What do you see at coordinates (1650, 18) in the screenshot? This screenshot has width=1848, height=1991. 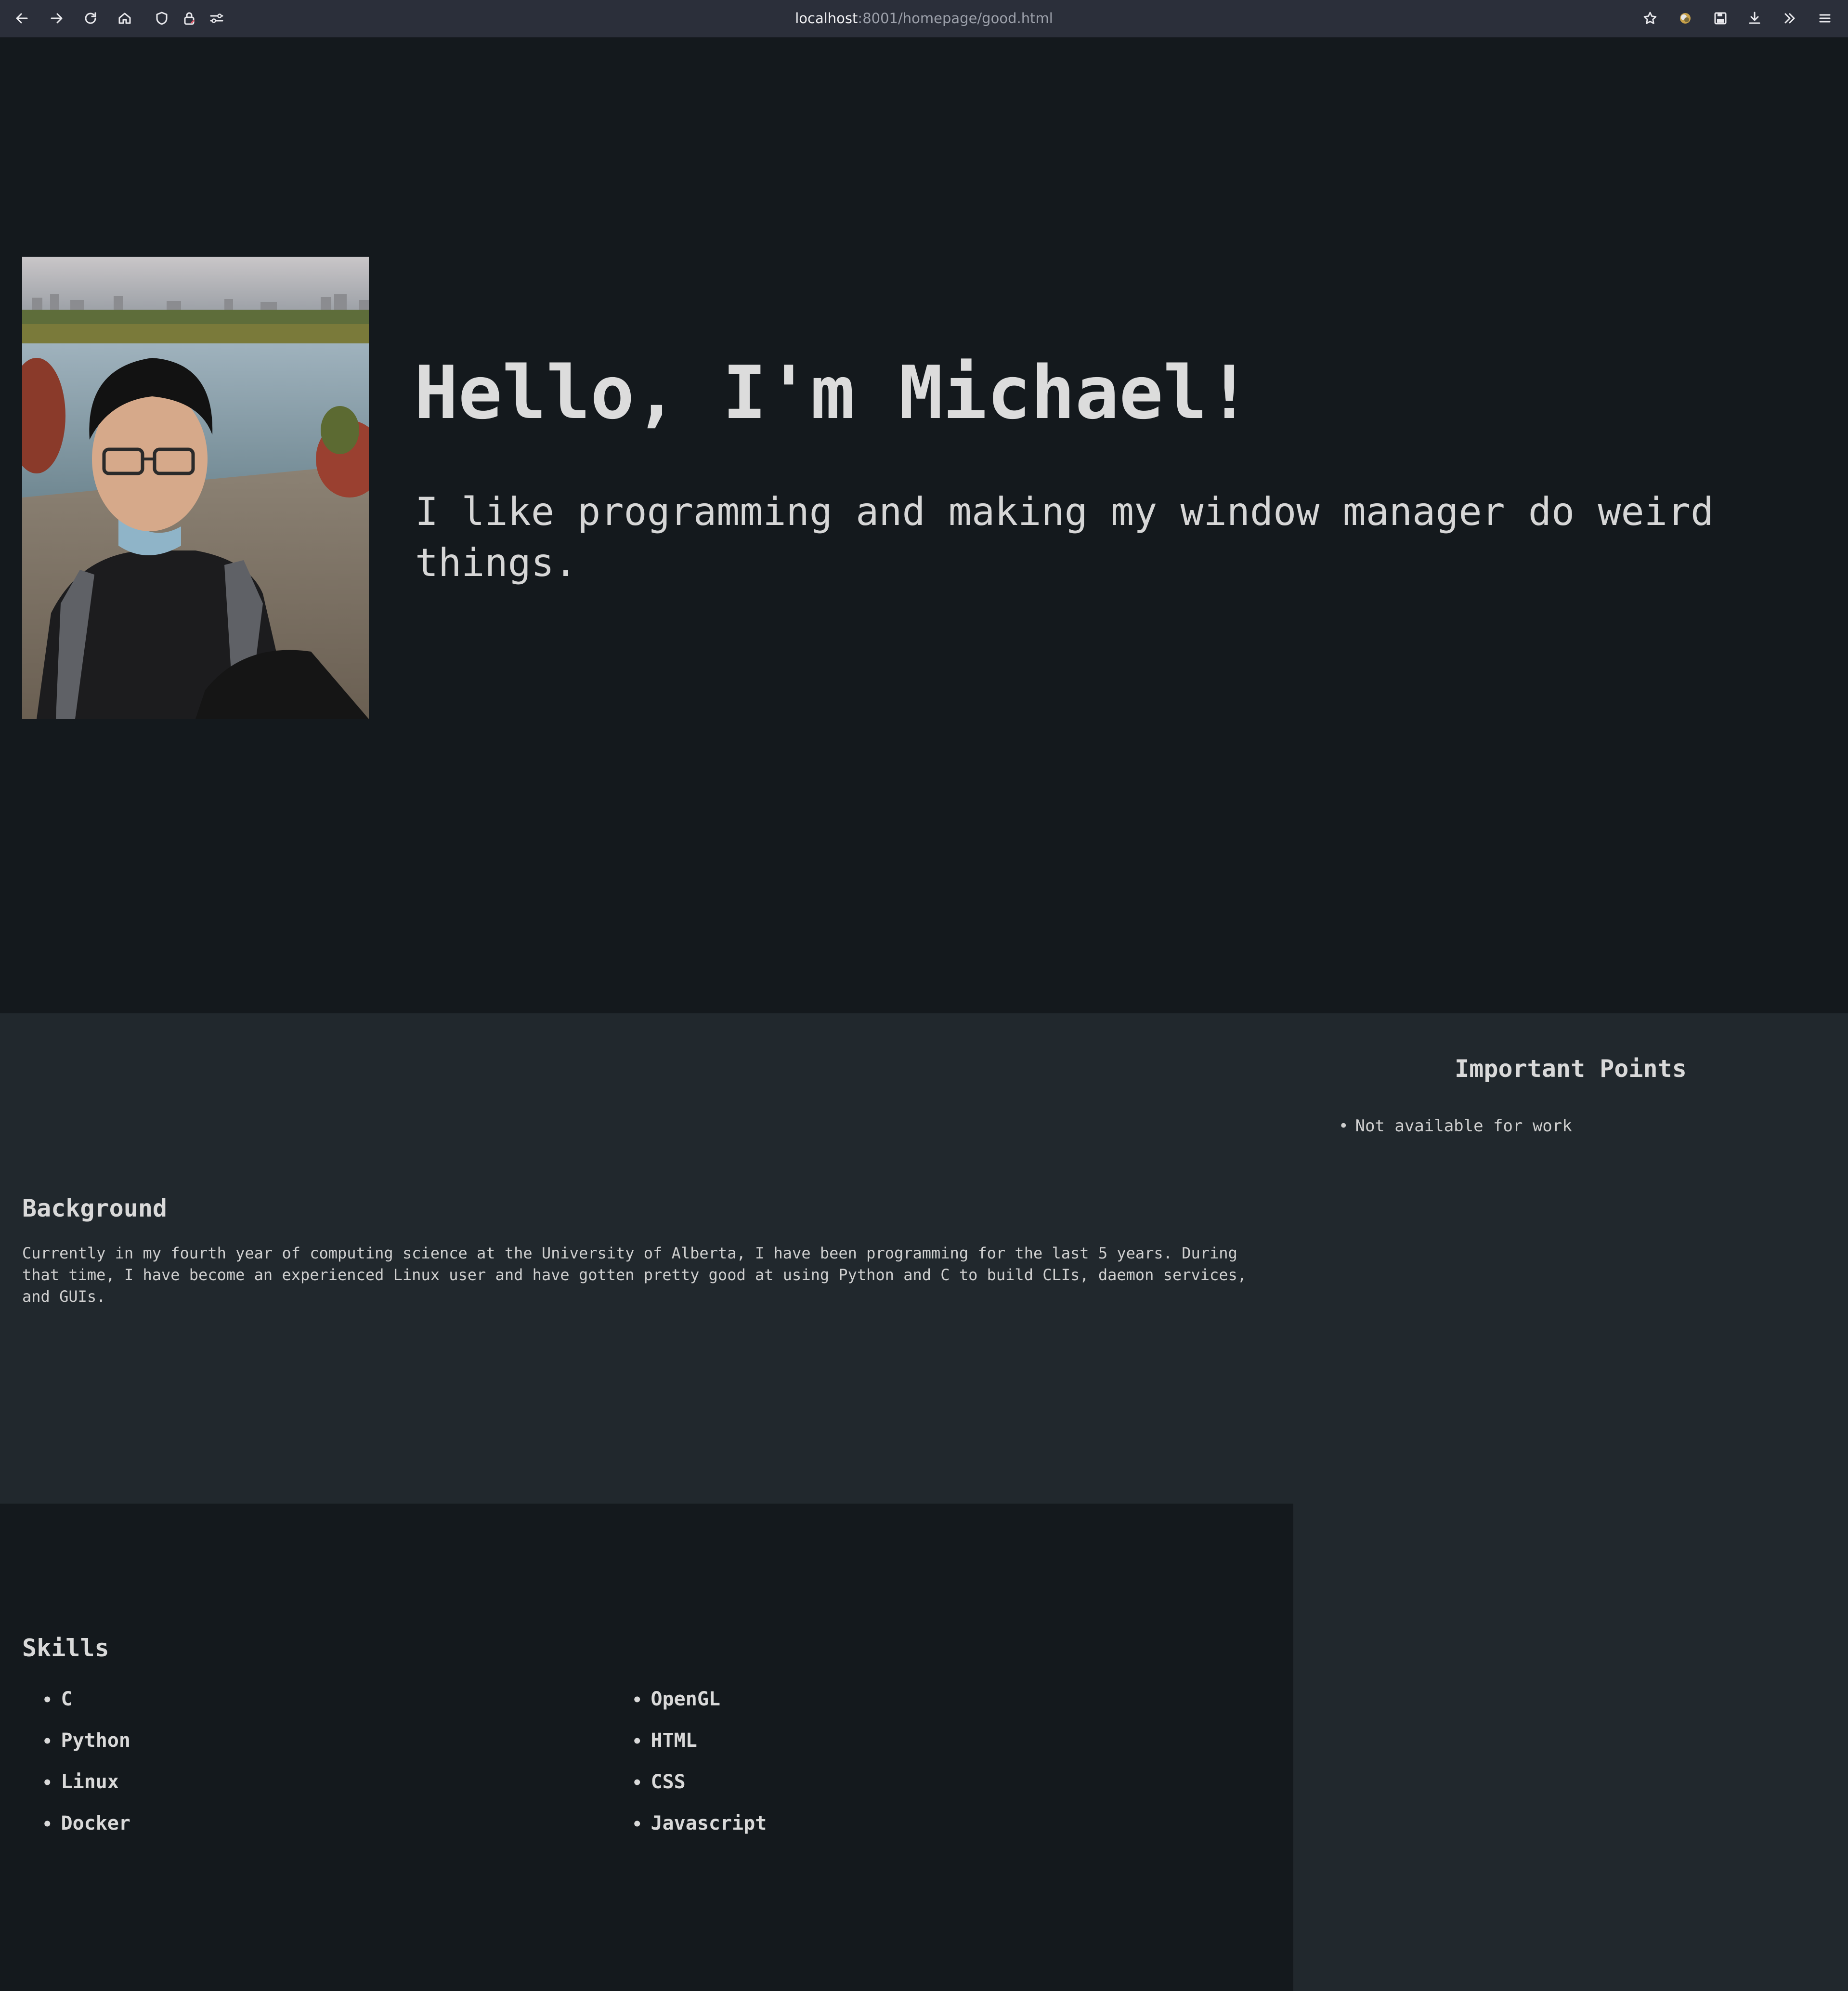 I see `bookmark-star-icon` at bounding box center [1650, 18].